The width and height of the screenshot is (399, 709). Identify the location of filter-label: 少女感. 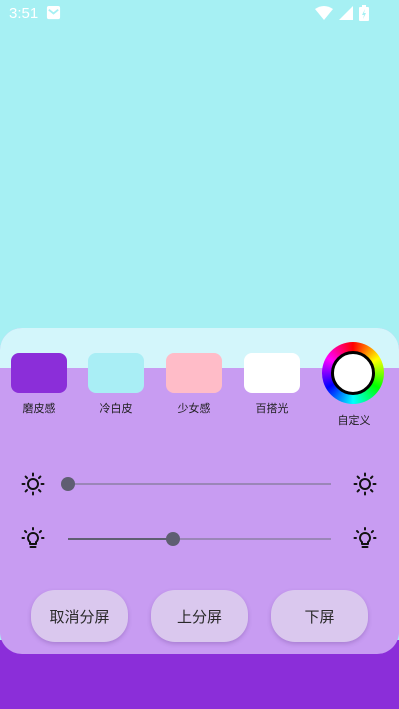
(194, 408).